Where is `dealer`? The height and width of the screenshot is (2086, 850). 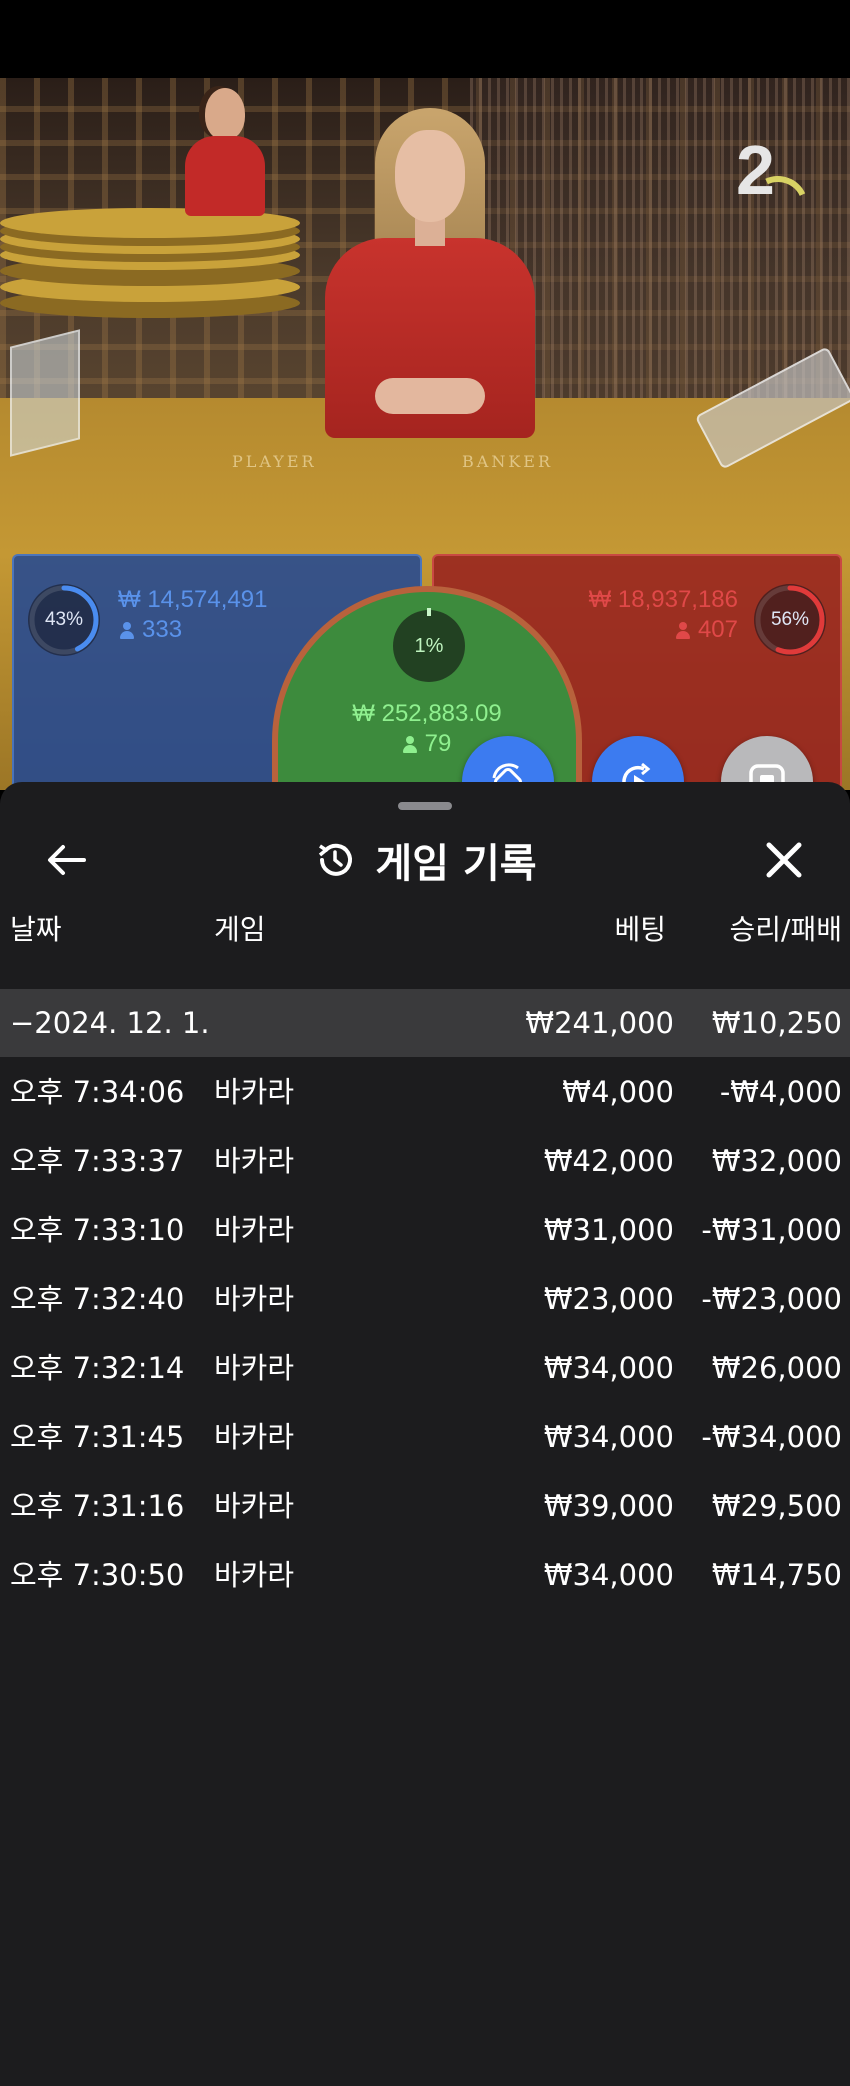 dealer is located at coordinates (430, 288).